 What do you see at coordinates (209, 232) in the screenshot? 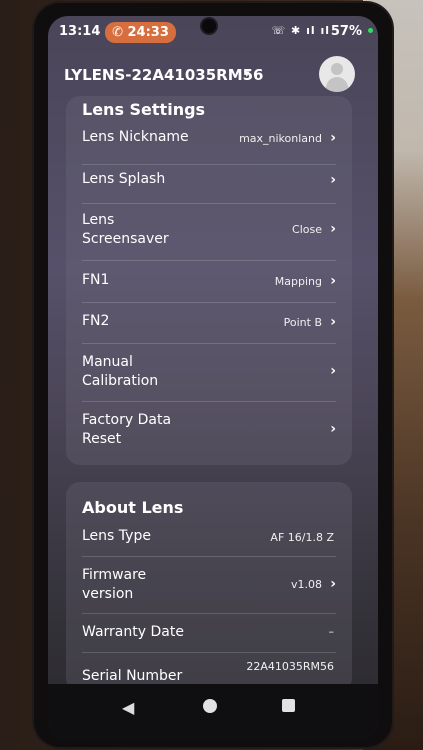
I see `lens-screensaver-row: Lens Screensaver Close ›` at bounding box center [209, 232].